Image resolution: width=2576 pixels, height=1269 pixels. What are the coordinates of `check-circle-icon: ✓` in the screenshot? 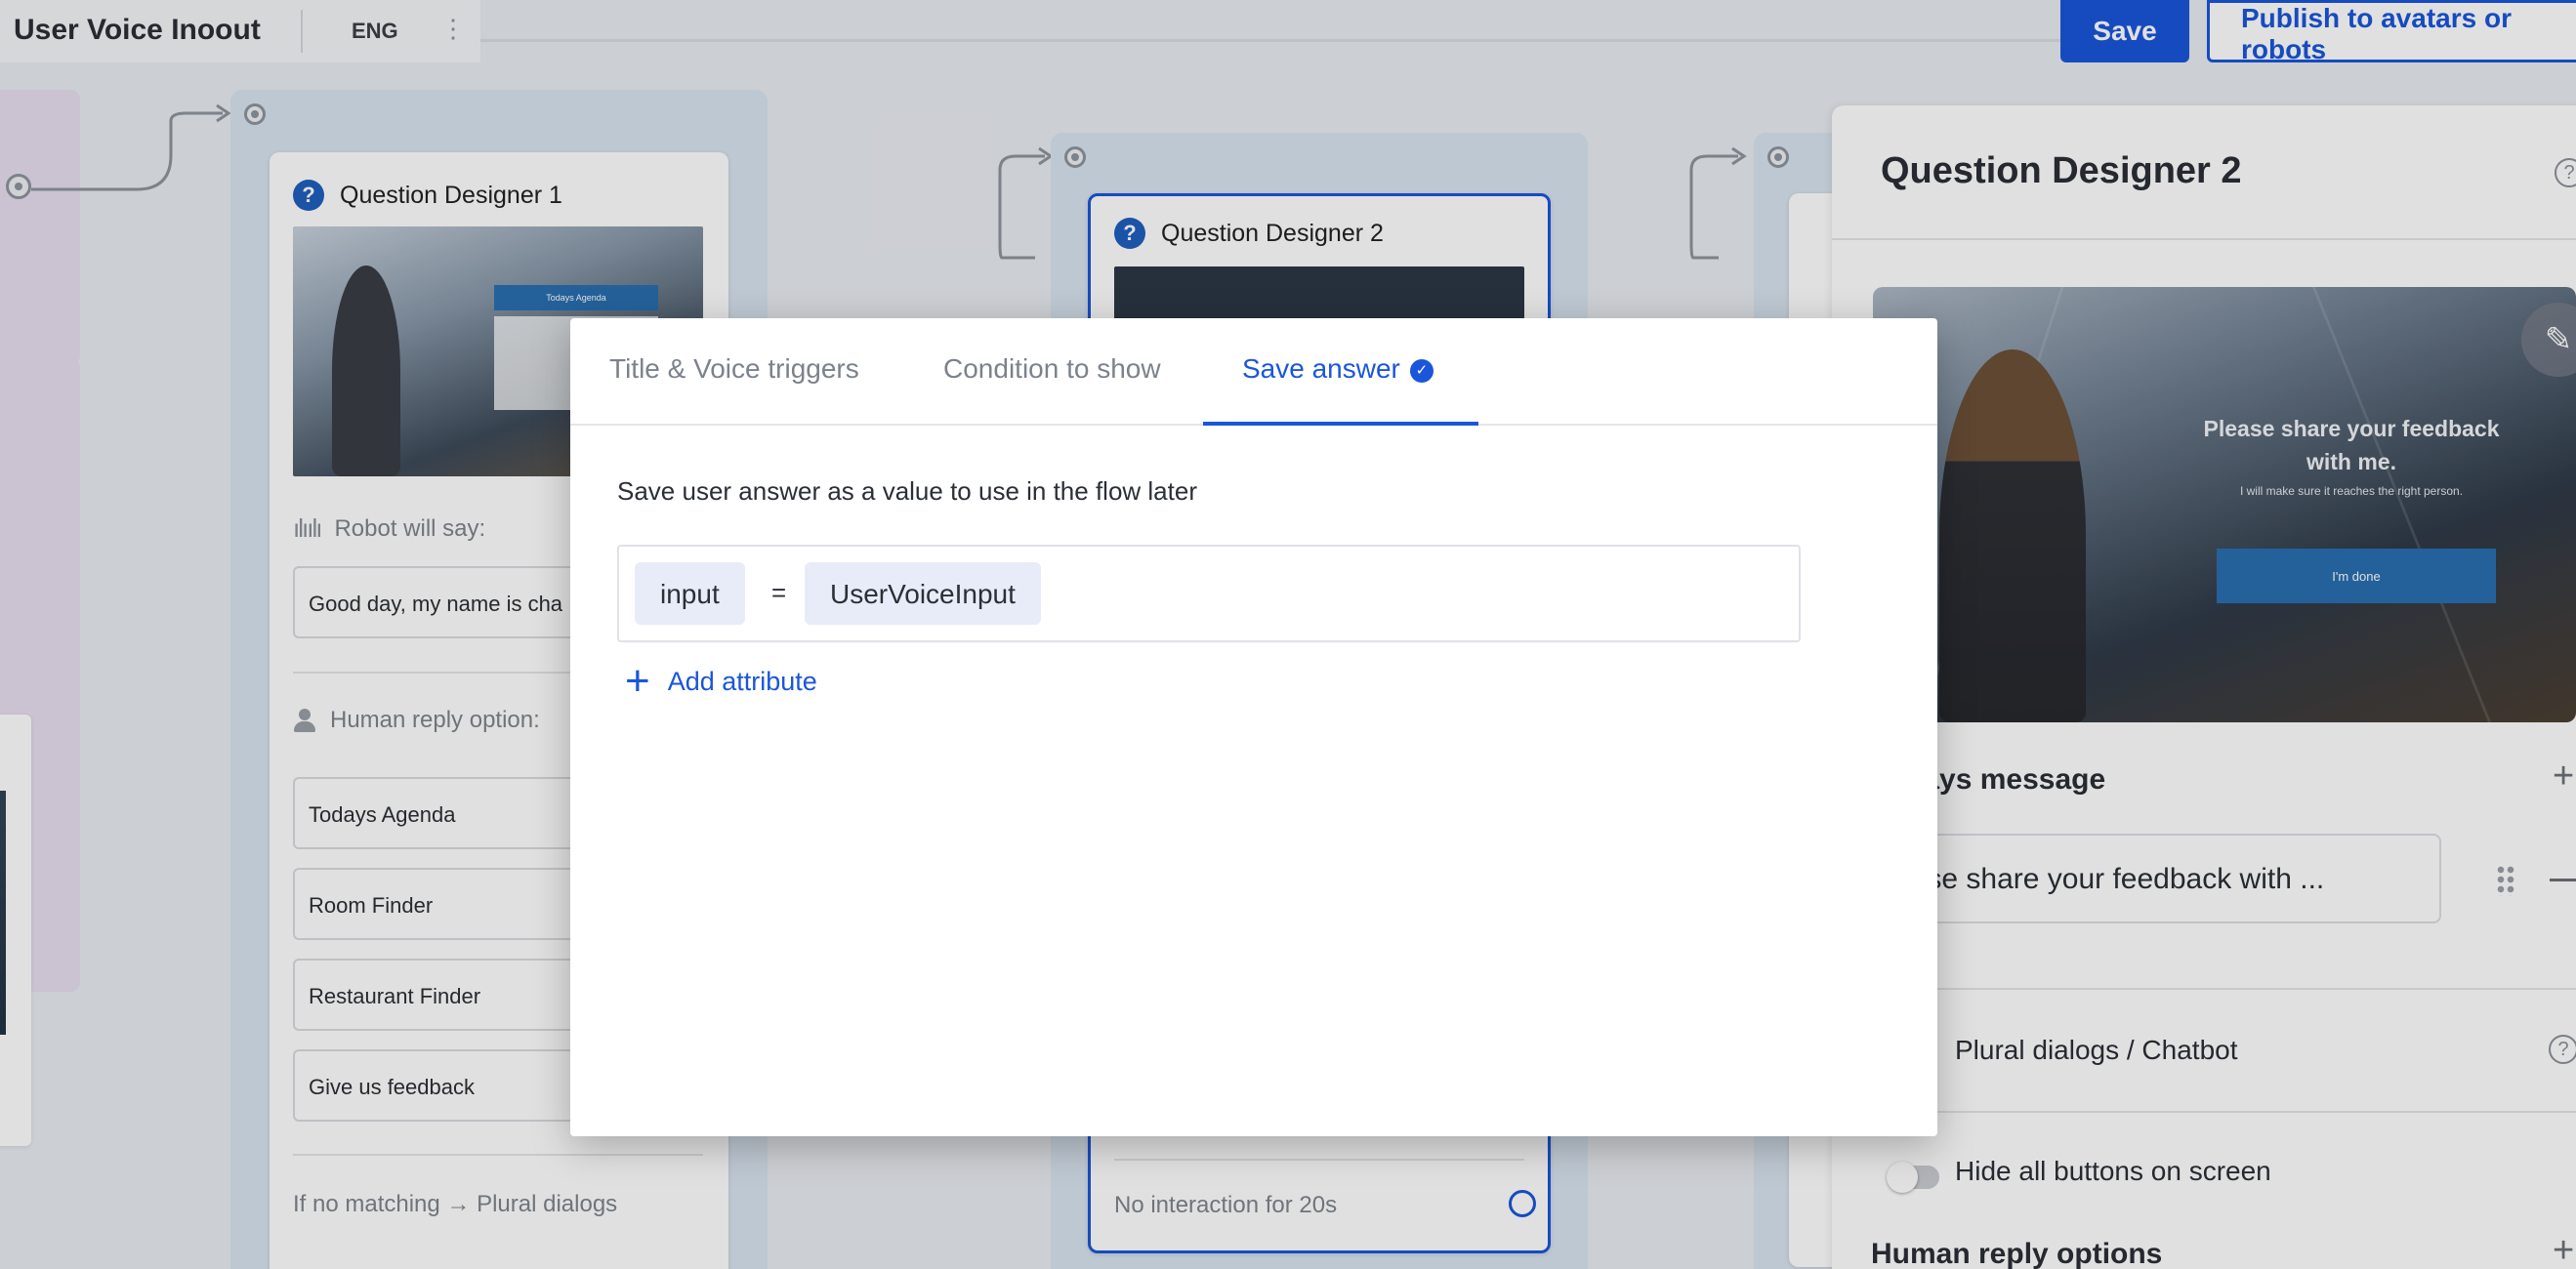 It's located at (1421, 370).